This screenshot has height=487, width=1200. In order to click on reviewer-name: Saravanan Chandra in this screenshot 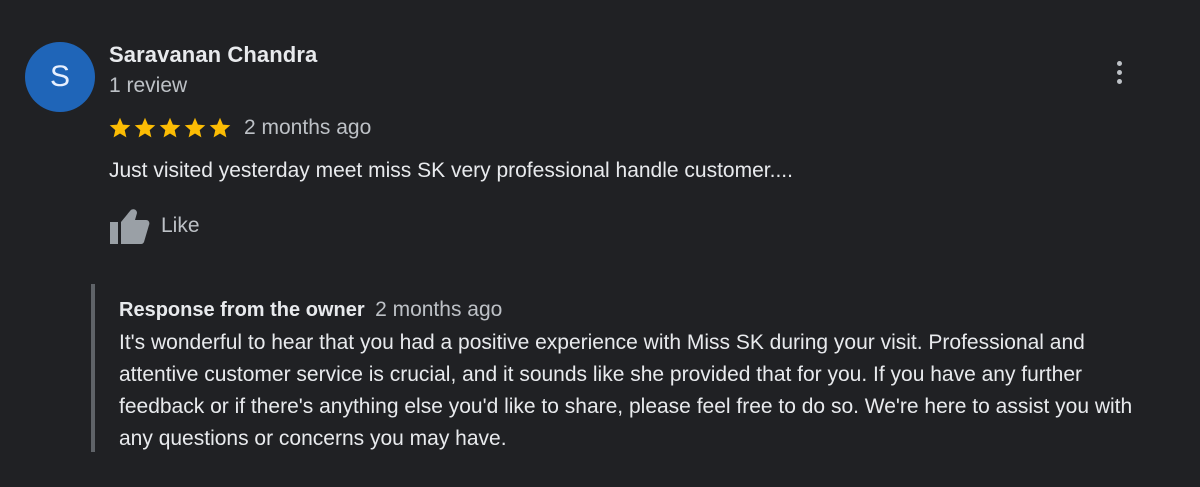, I will do `click(213, 55)`.